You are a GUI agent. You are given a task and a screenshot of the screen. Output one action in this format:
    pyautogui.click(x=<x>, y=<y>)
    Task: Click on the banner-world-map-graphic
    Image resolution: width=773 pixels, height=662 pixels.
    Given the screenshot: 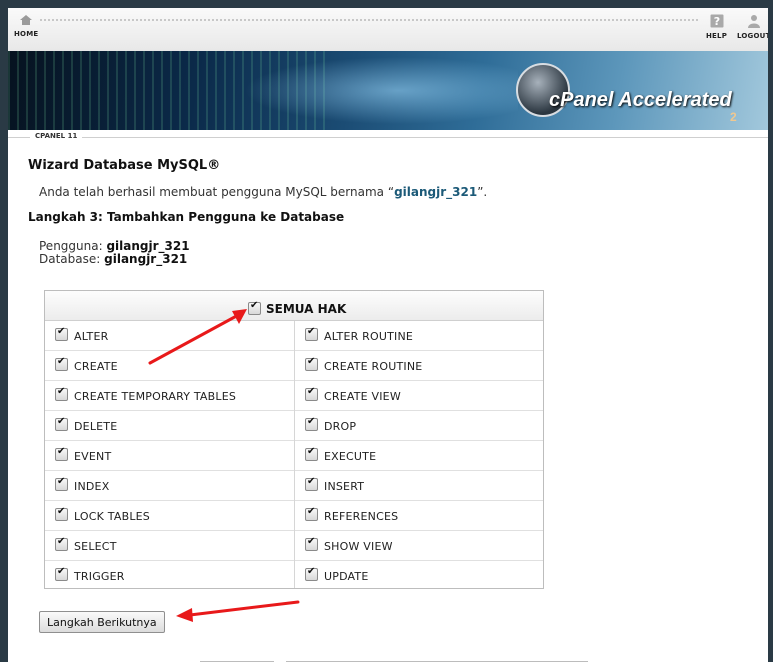 What is the action you would take?
    pyautogui.click(x=368, y=90)
    